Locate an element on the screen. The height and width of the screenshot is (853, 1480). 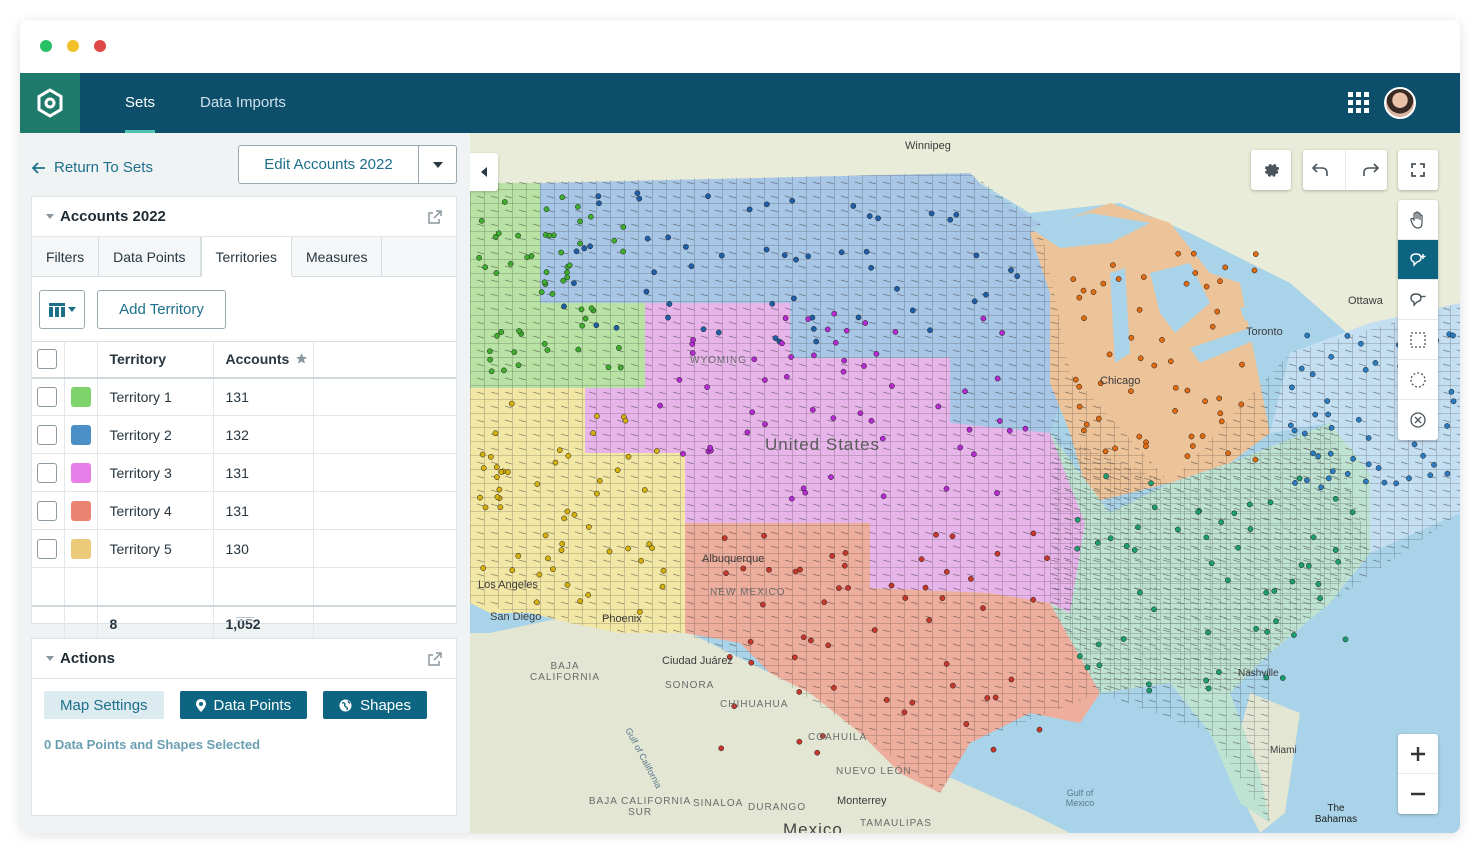
collapse-caret-icon is located at coordinates (50, 658).